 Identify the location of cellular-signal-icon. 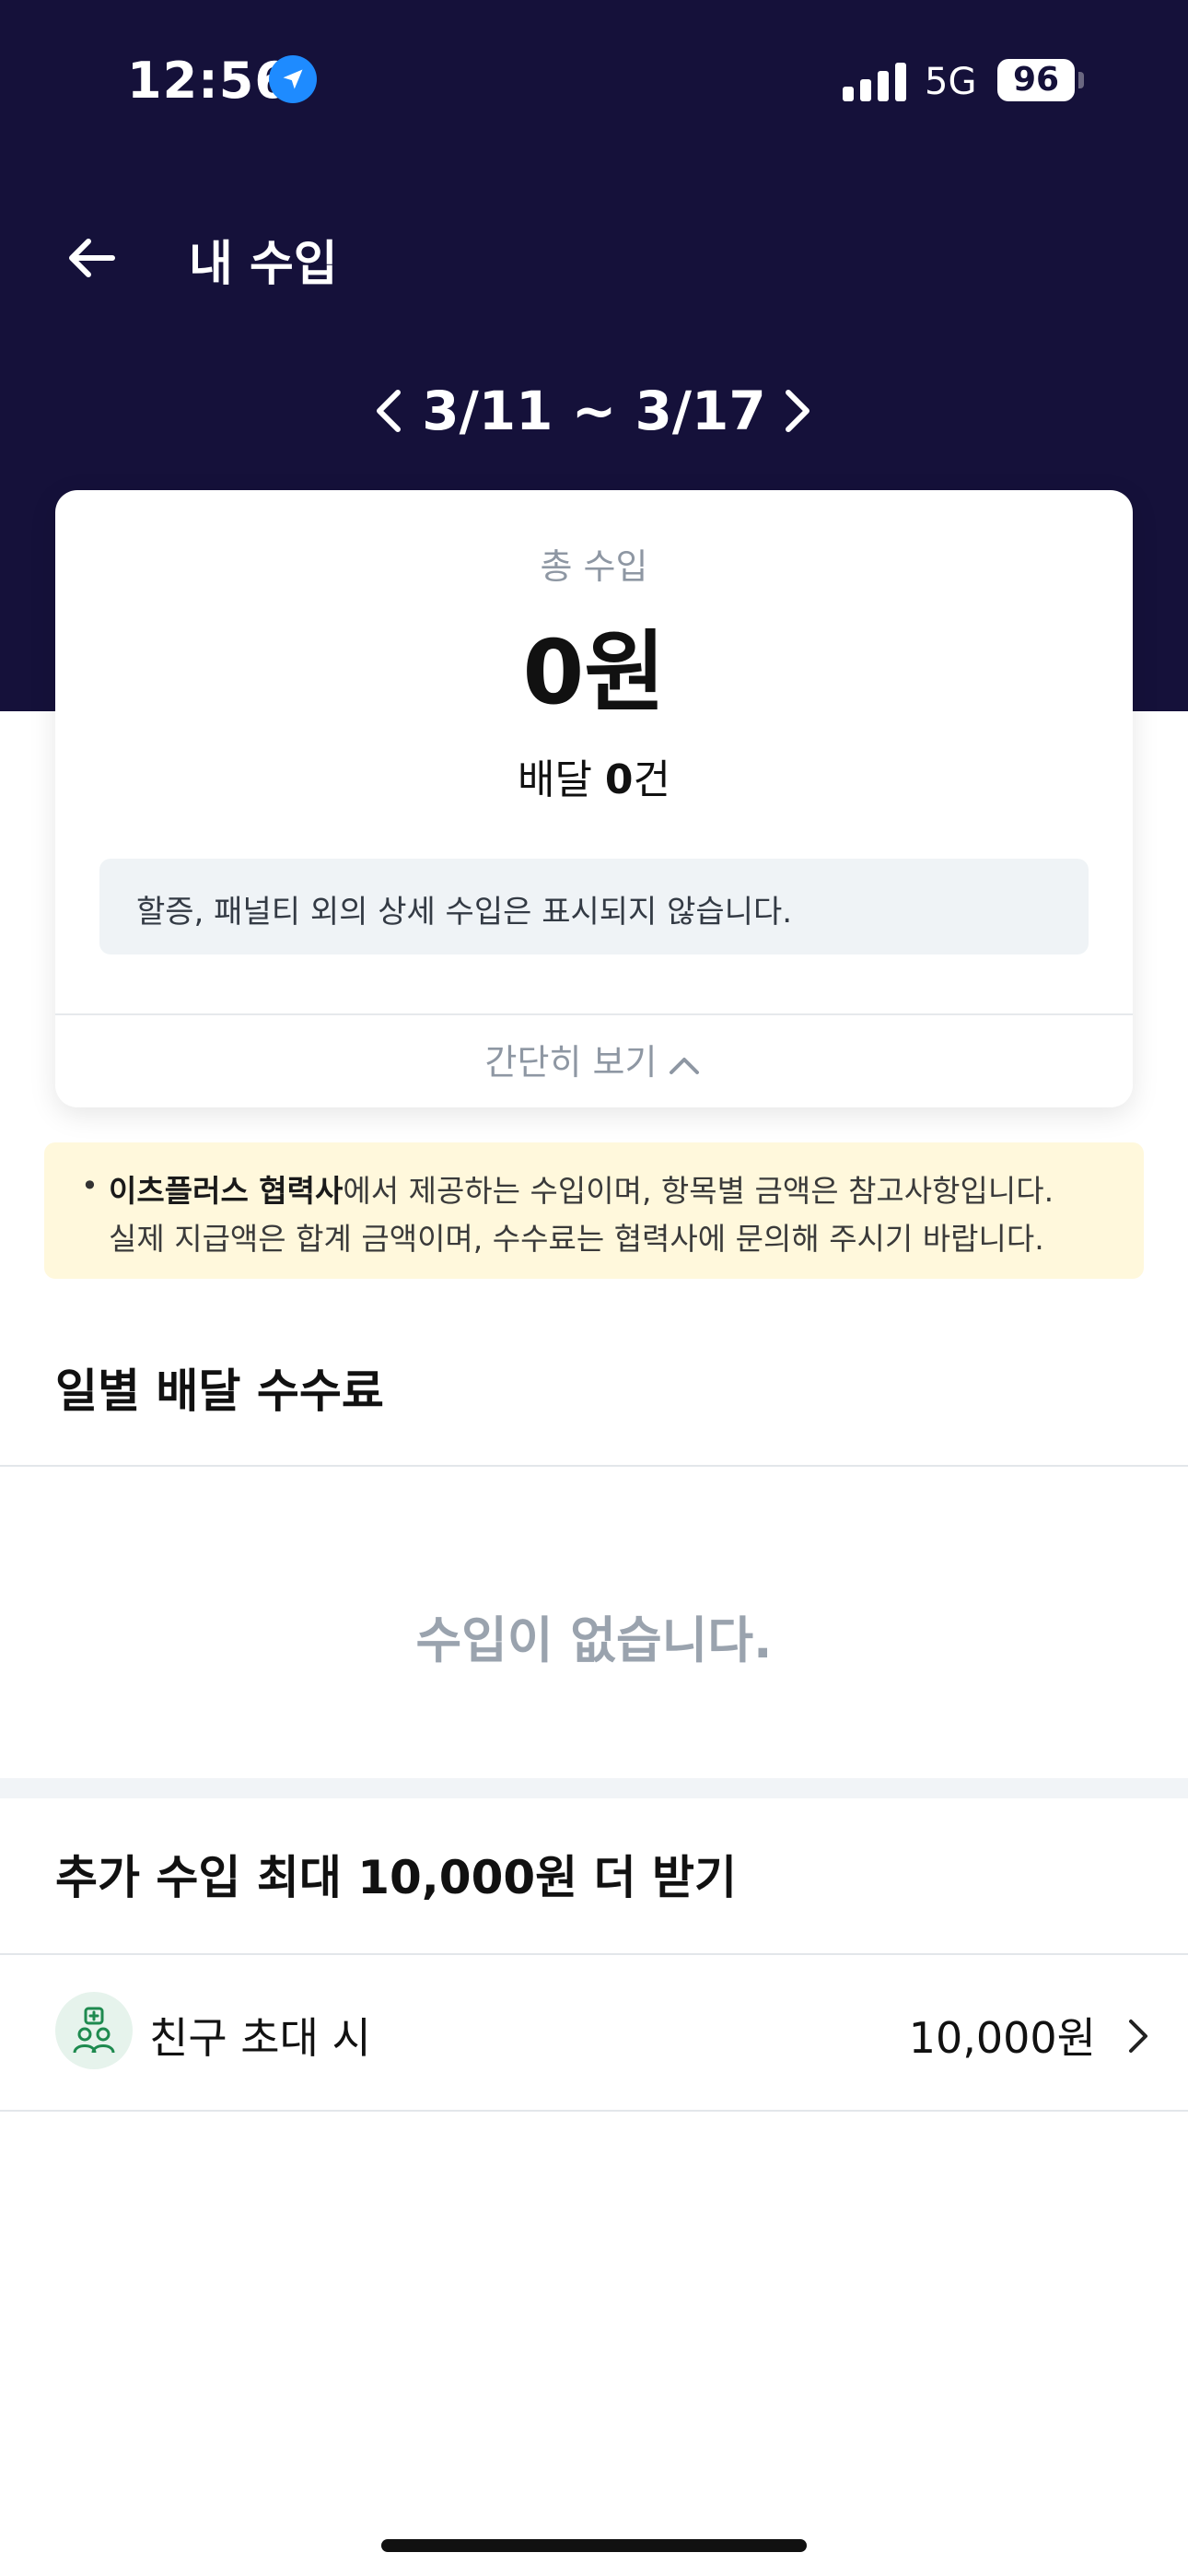
(875, 81).